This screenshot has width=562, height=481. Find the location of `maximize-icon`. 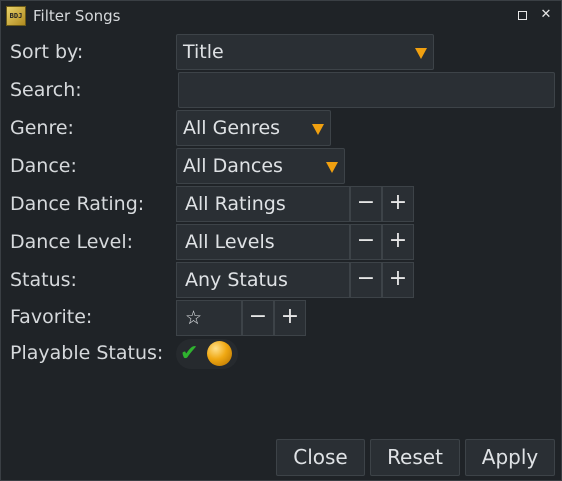

maximize-icon is located at coordinates (522, 15).